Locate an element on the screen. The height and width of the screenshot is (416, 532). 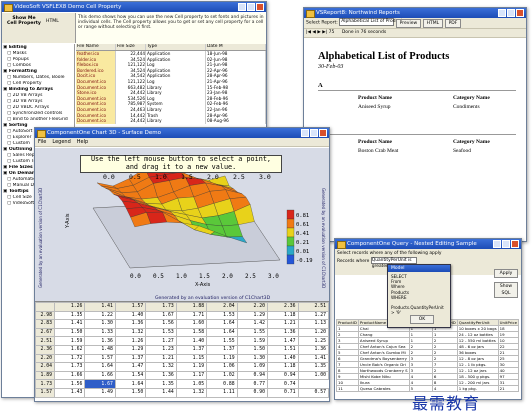
grid-cell: 1.25 is located at coordinates (313, 341).